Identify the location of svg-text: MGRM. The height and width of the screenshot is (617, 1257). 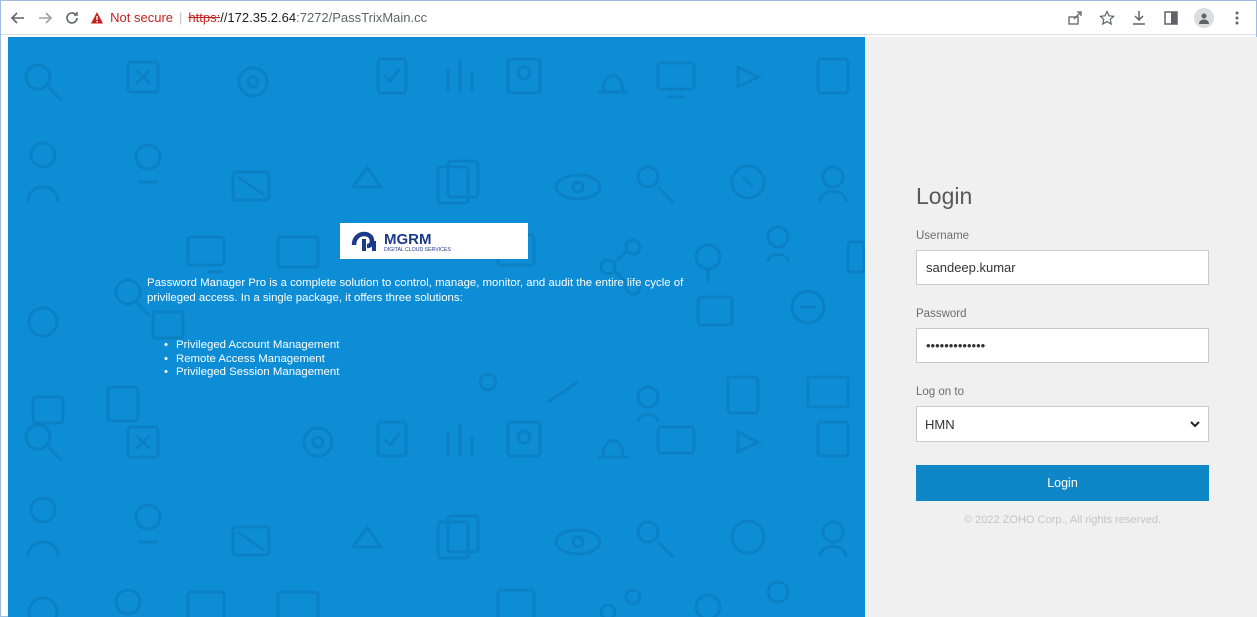
(408, 239).